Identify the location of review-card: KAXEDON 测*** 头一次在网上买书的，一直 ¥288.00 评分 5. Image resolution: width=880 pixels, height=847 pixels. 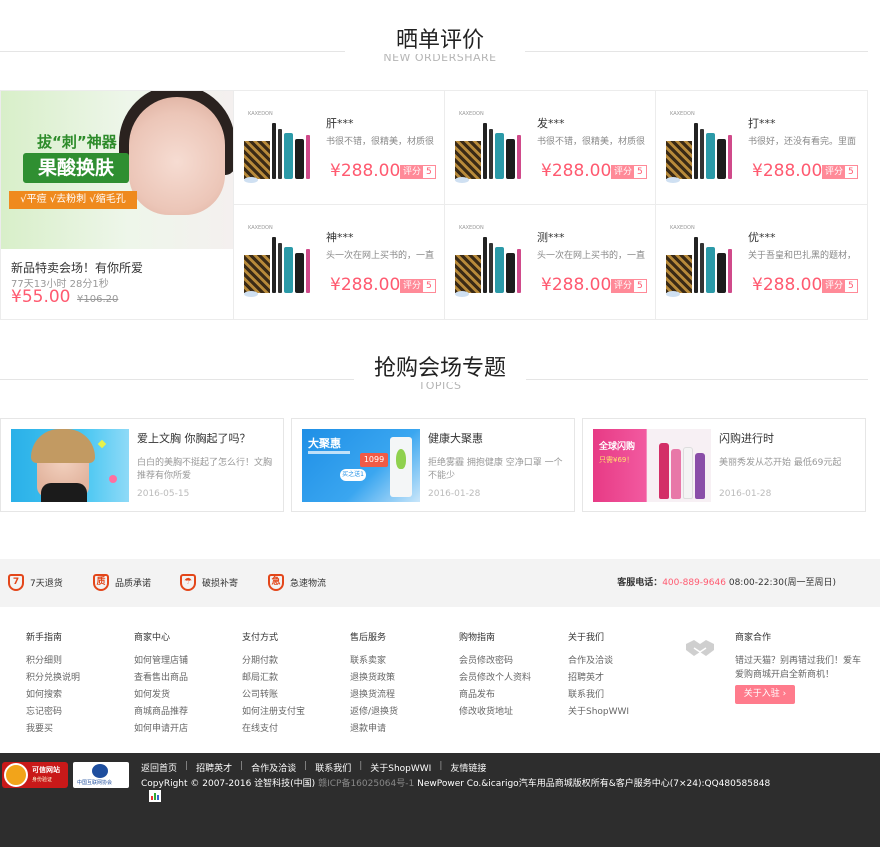
(550, 262).